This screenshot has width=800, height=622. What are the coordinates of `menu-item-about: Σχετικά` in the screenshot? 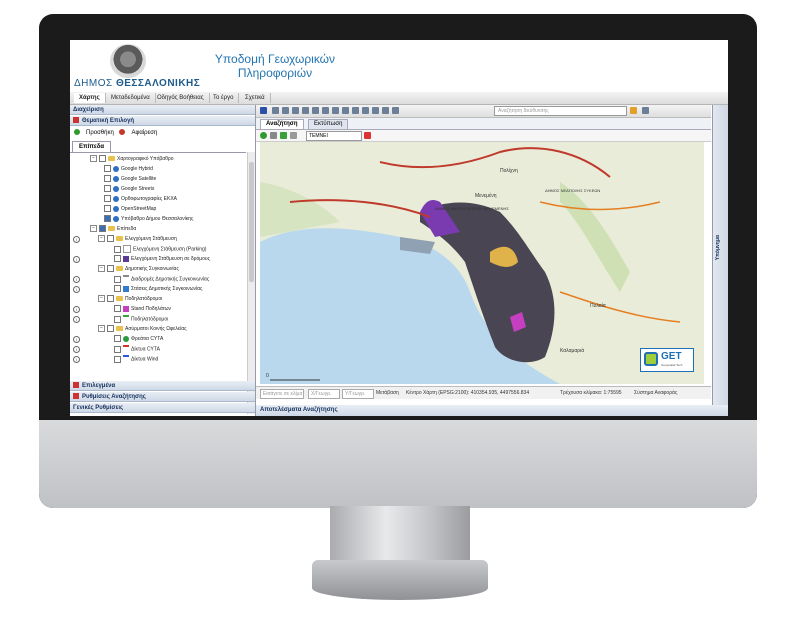 It's located at (255, 98).